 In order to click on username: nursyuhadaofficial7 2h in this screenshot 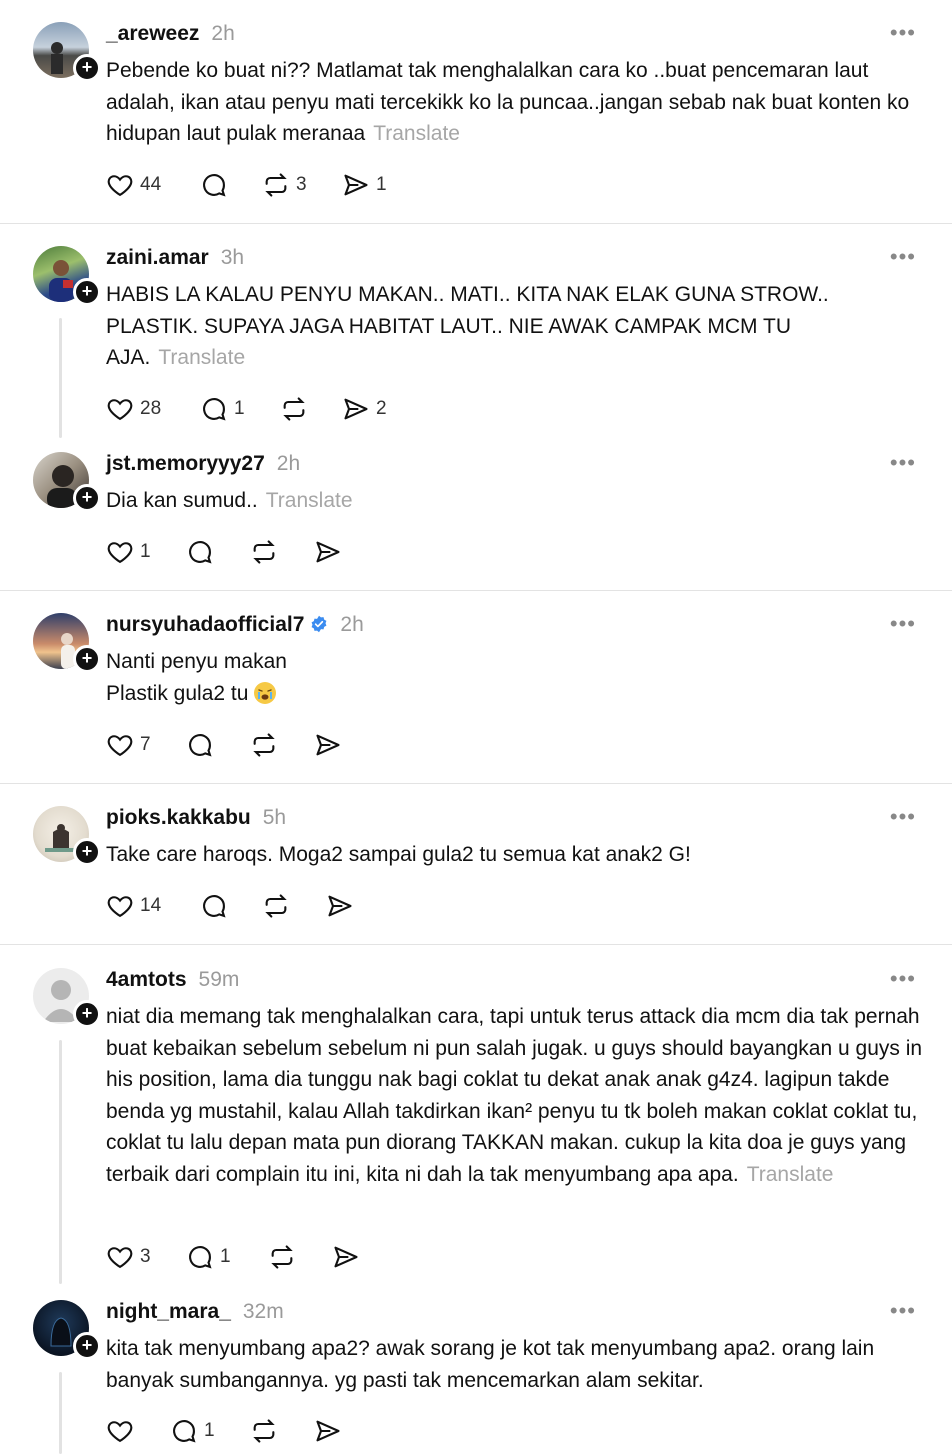, I will do `click(235, 625)`.